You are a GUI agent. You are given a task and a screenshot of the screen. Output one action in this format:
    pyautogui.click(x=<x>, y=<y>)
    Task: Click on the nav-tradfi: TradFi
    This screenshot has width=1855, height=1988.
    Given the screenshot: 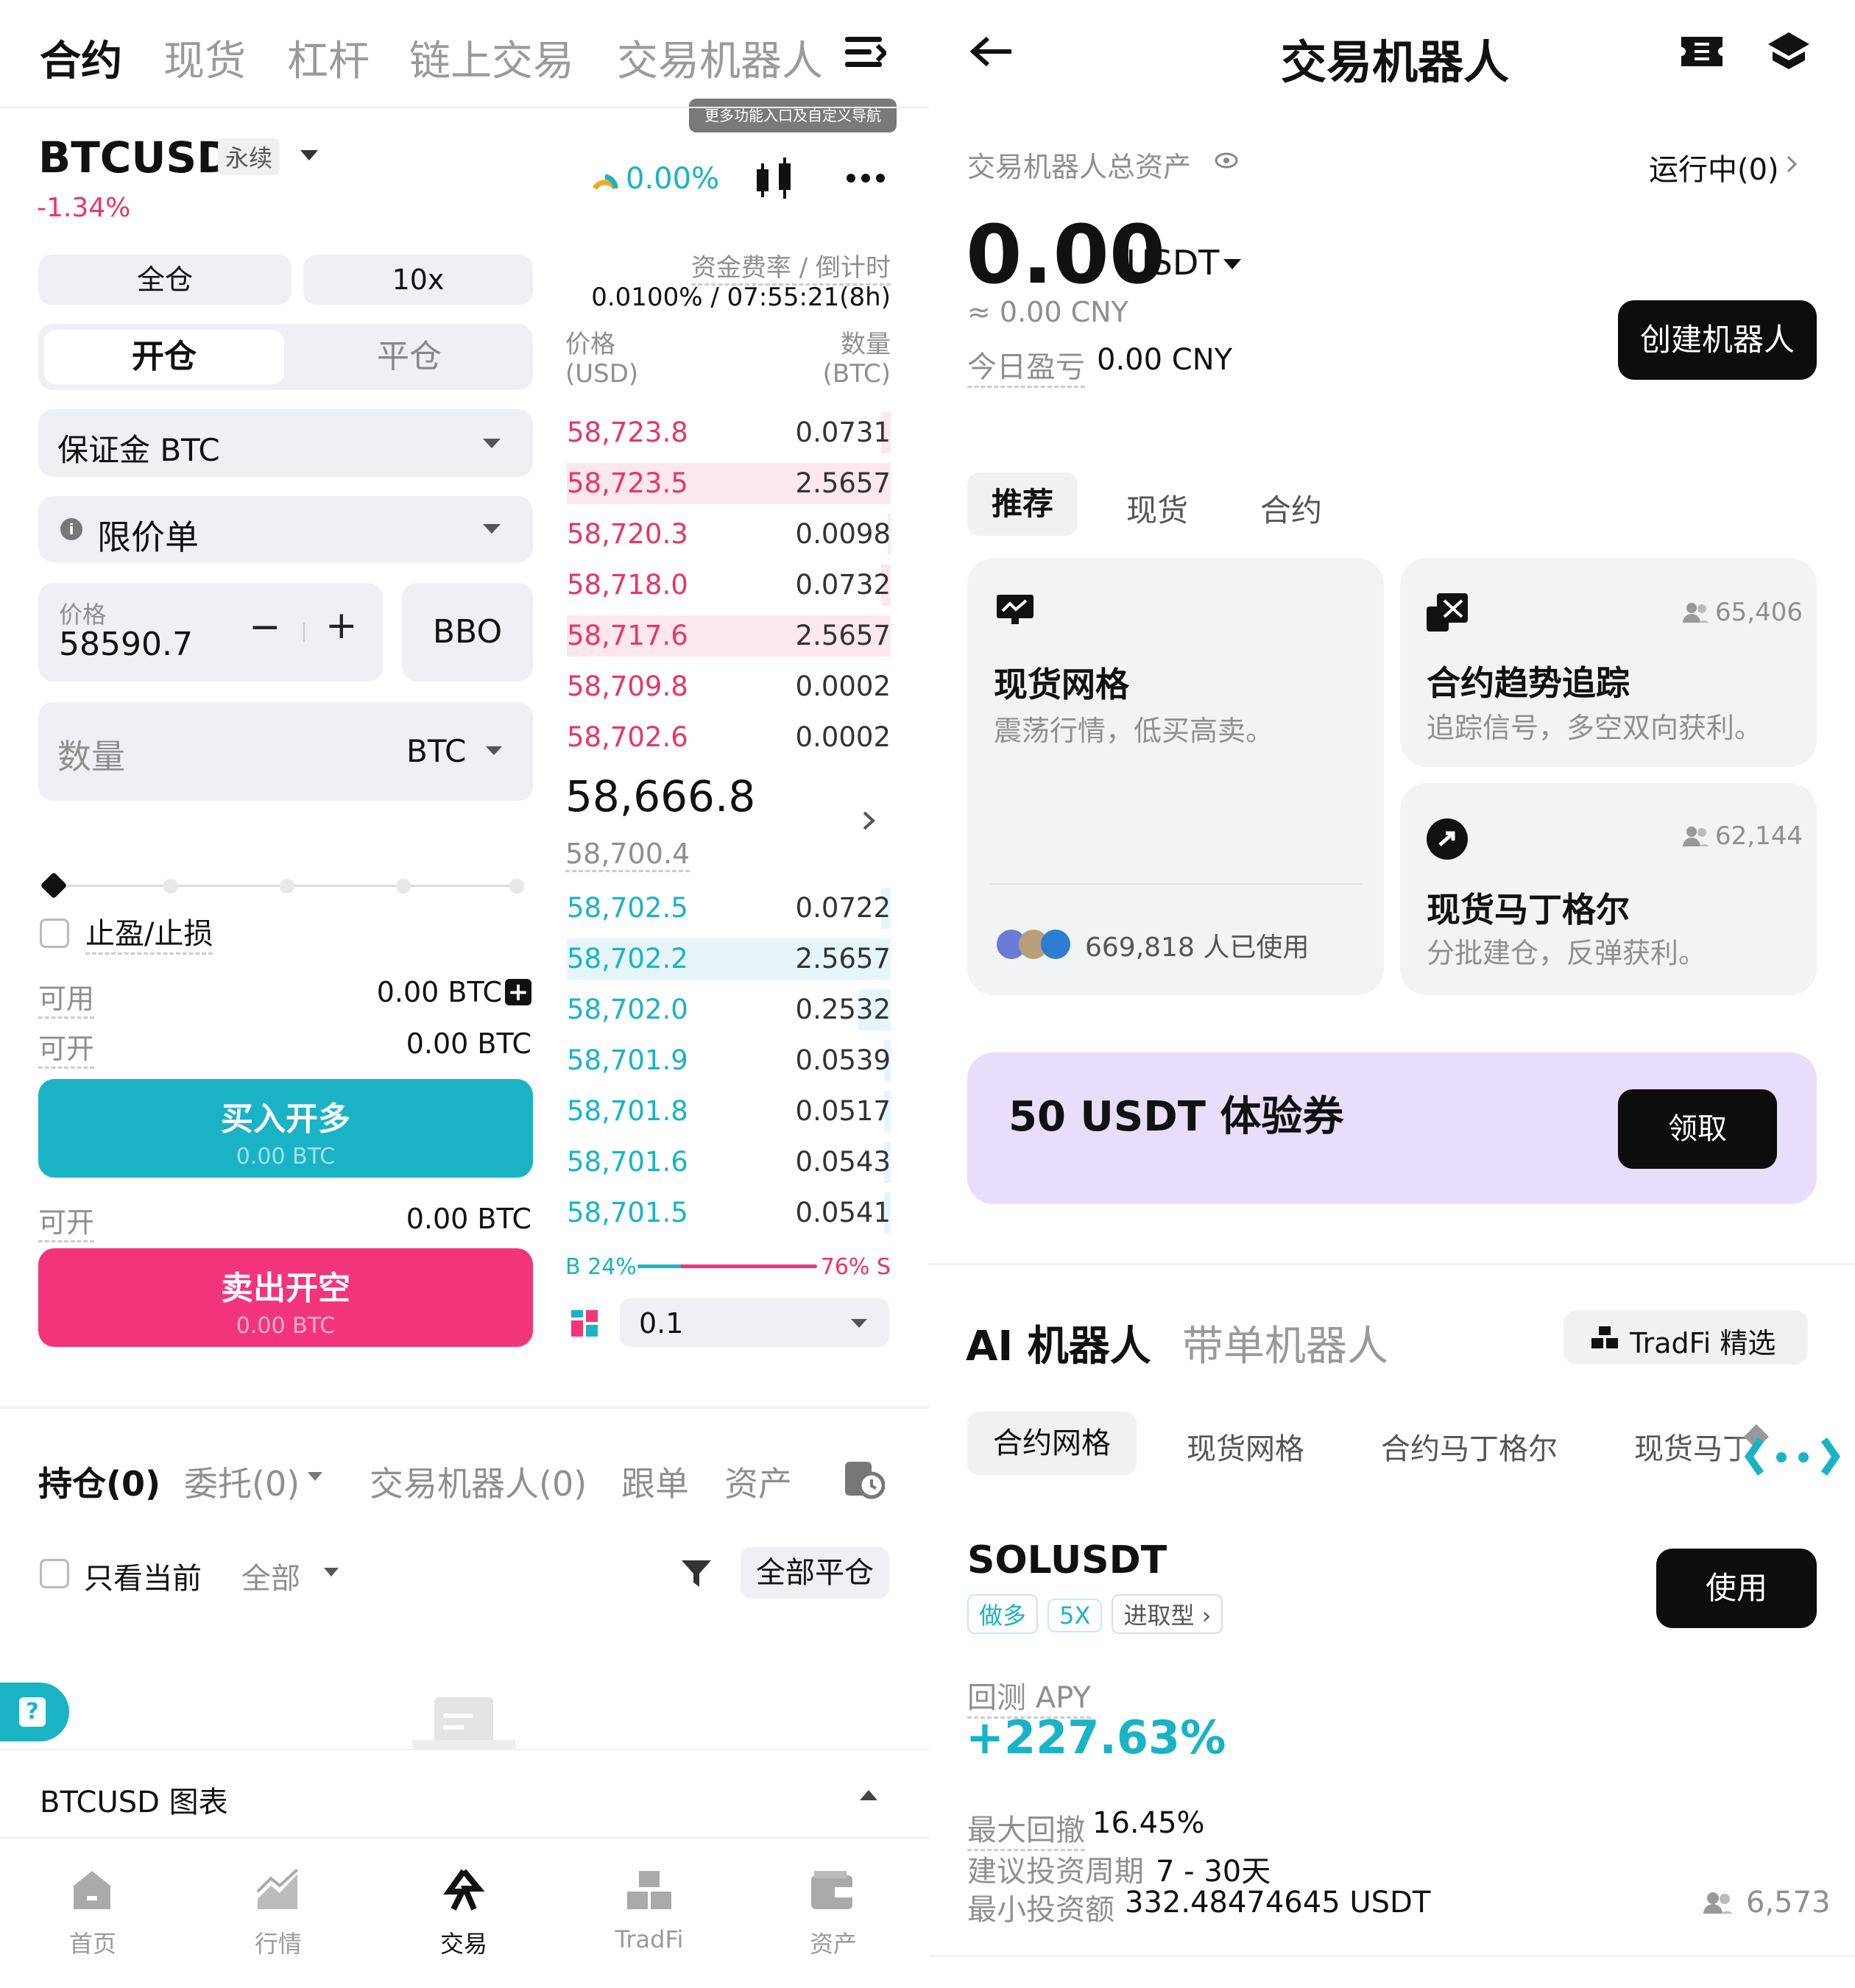 What is the action you would take?
    pyautogui.click(x=649, y=1939)
    